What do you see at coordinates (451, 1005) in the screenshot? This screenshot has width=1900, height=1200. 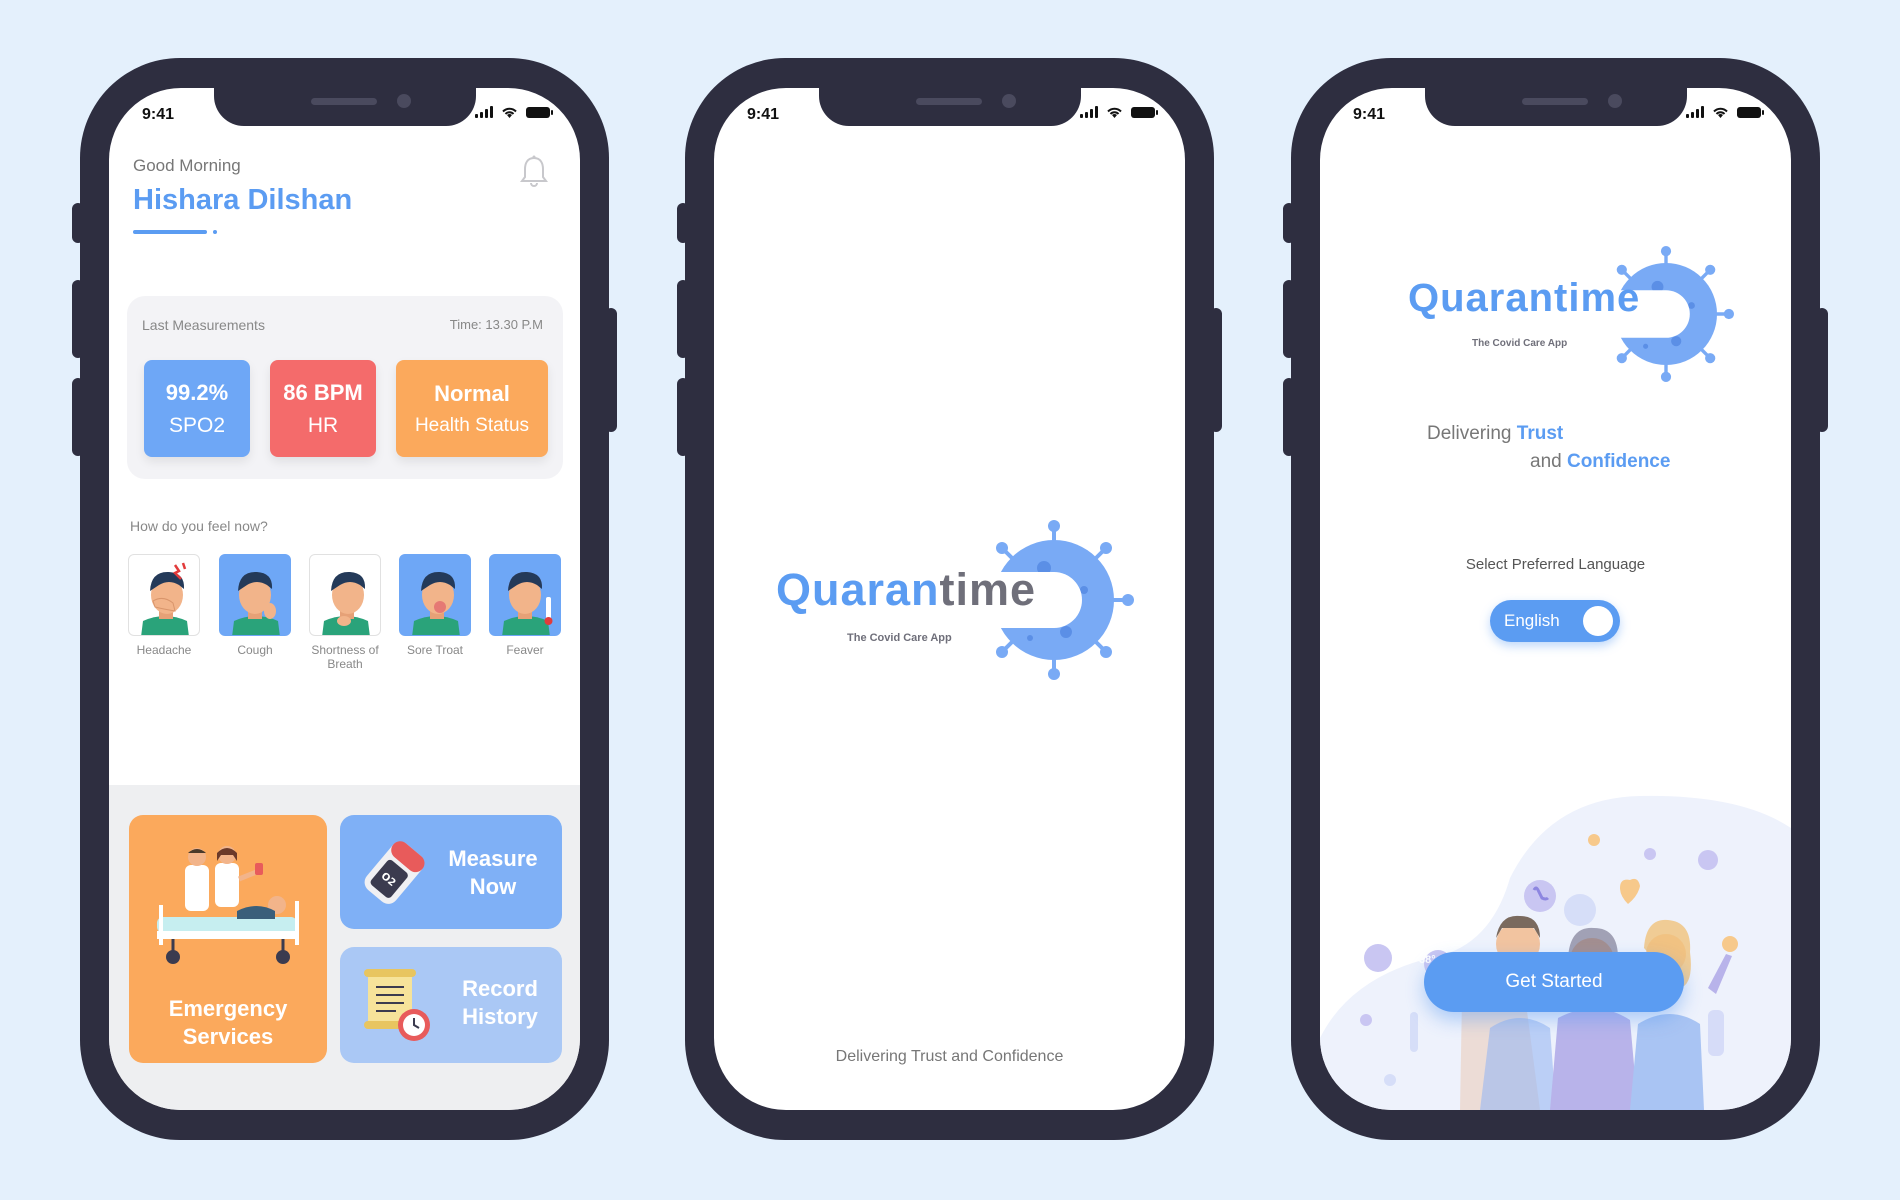 I see `record-history-button: Record History` at bounding box center [451, 1005].